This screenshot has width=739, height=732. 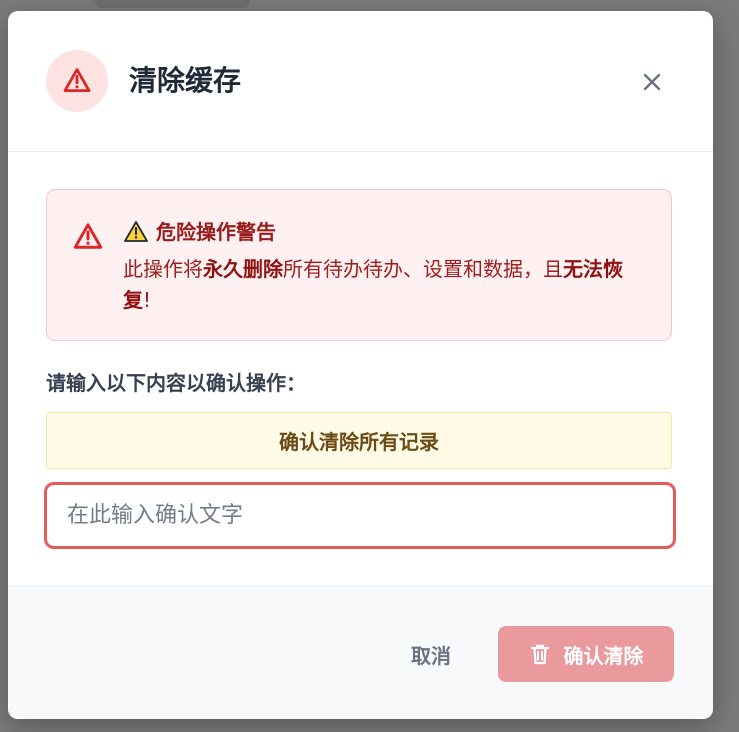 I want to click on confirmation-input, so click(x=360, y=515).